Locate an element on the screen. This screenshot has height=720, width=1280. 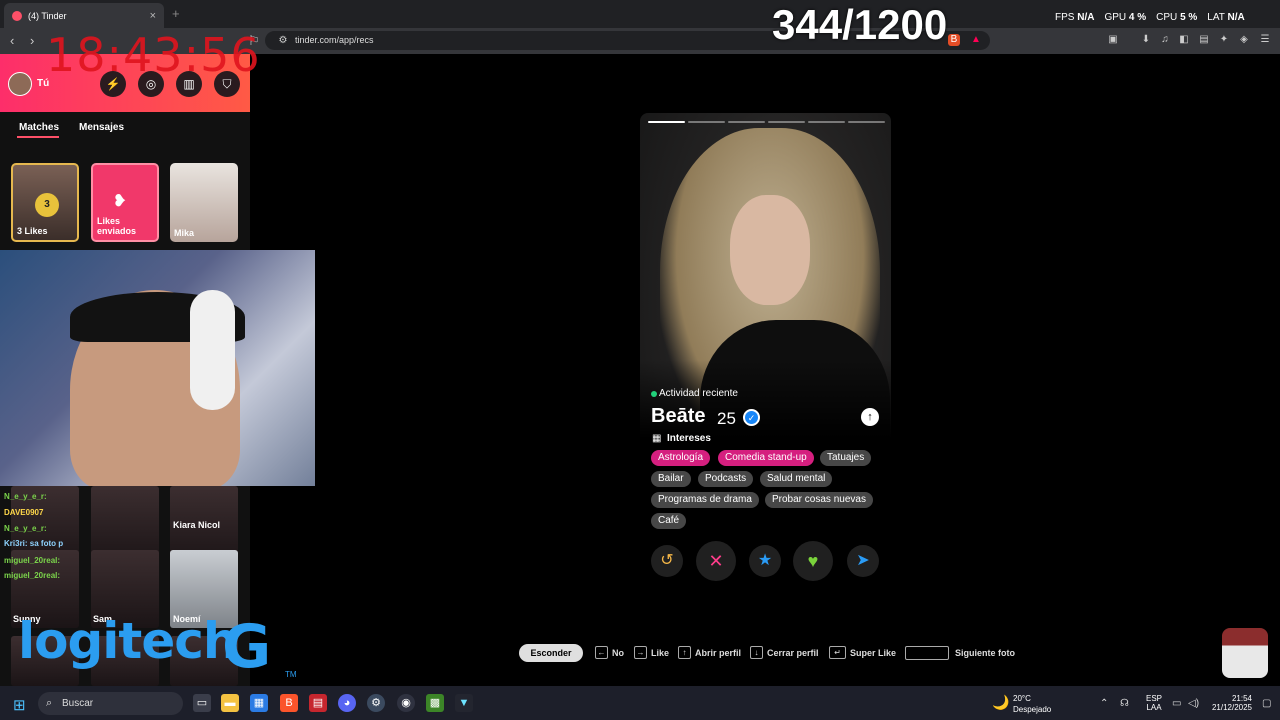
interest-chip: Café is located at coordinates (669, 521).